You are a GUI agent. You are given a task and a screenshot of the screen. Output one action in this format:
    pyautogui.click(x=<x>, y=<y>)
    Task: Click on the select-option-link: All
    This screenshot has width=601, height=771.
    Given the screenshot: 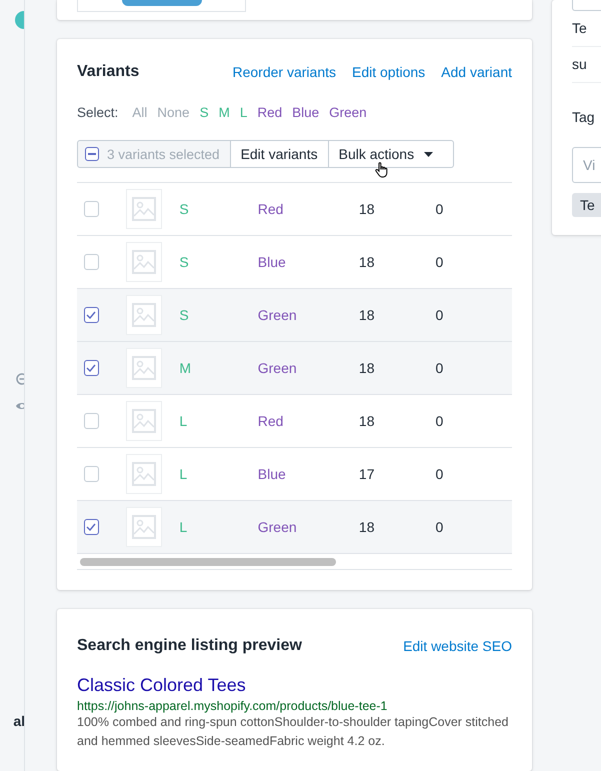 What is the action you would take?
    pyautogui.click(x=140, y=112)
    